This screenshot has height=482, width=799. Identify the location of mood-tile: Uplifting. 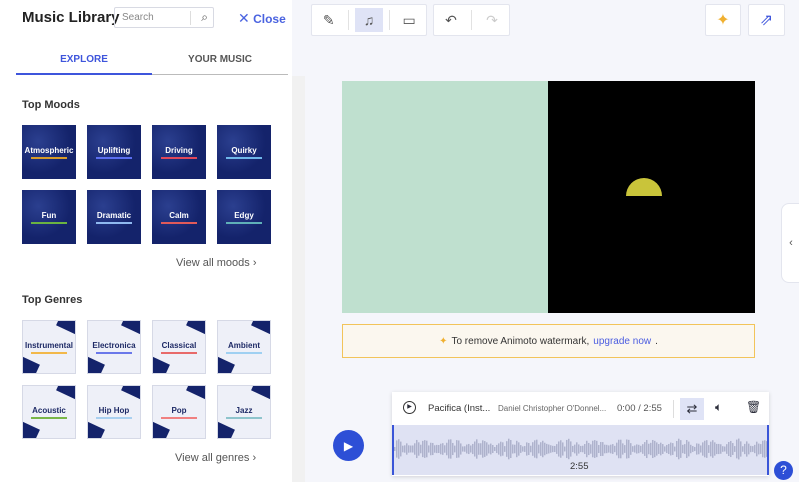
(114, 152).